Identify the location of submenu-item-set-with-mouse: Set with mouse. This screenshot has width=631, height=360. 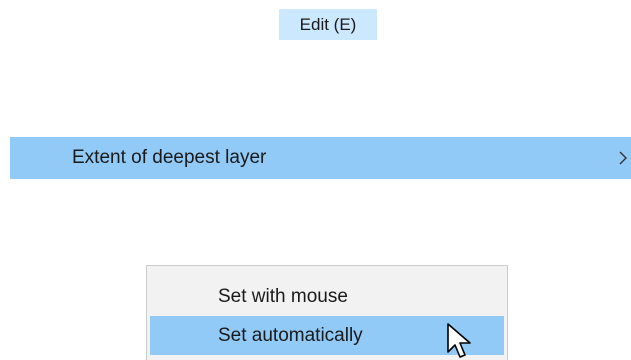
(327, 296).